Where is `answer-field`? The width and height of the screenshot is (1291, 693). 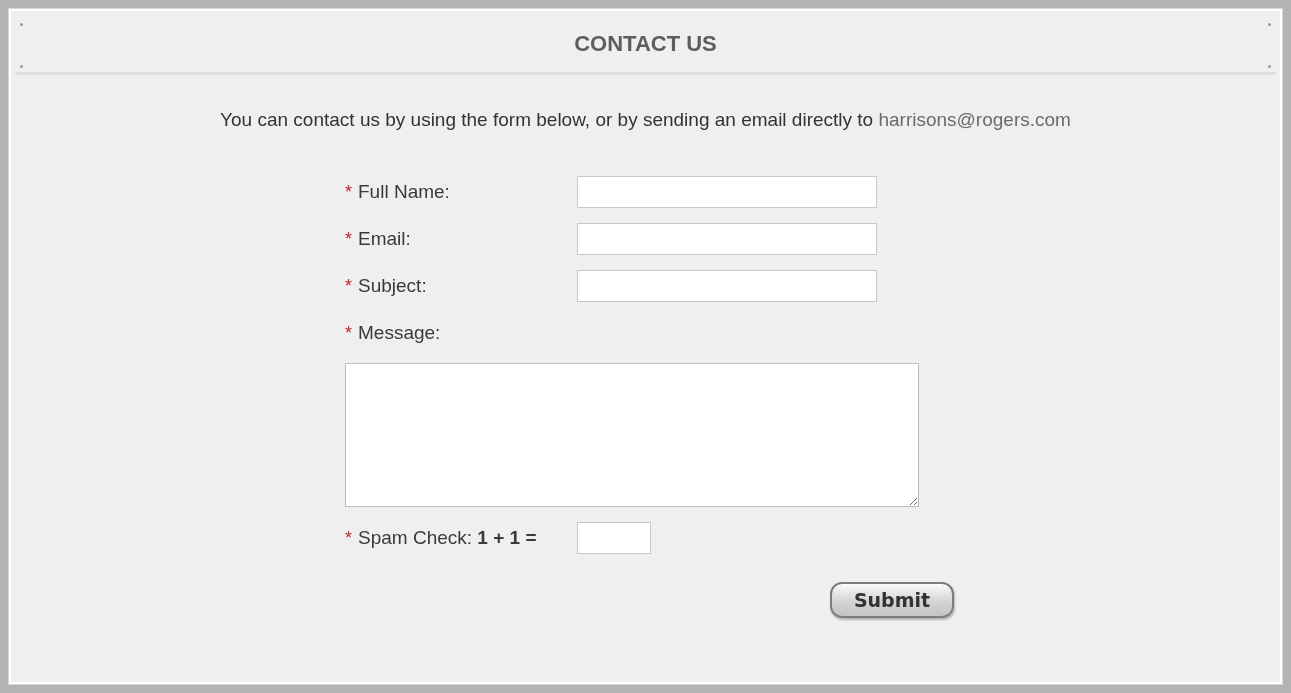 answer-field is located at coordinates (614, 538).